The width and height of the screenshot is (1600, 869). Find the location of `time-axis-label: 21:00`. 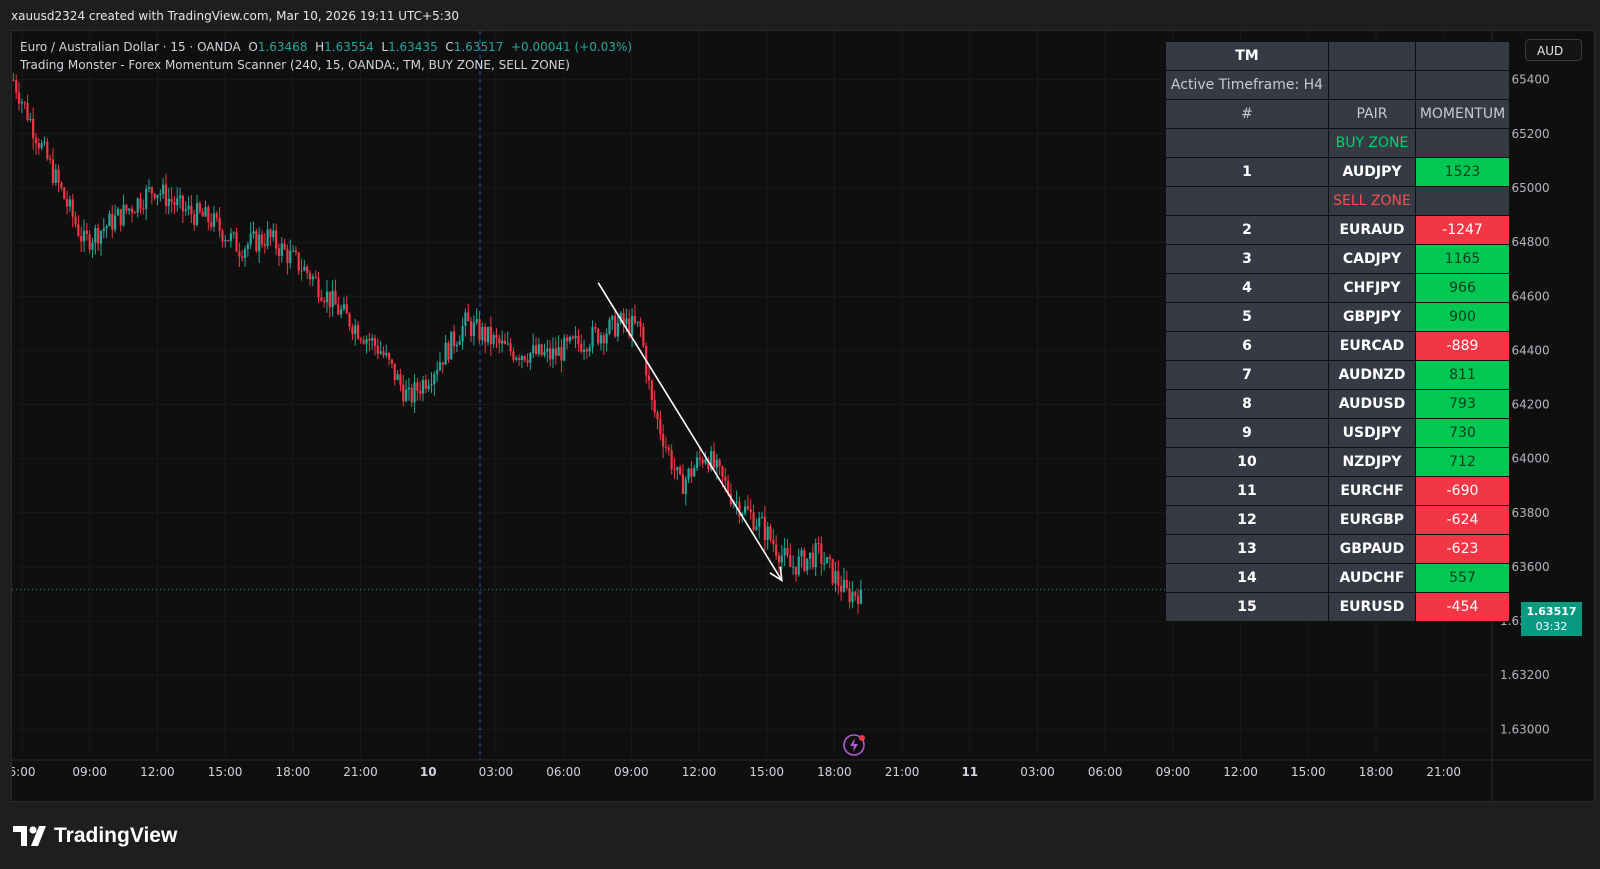

time-axis-label: 21:00 is located at coordinates (1443, 772).